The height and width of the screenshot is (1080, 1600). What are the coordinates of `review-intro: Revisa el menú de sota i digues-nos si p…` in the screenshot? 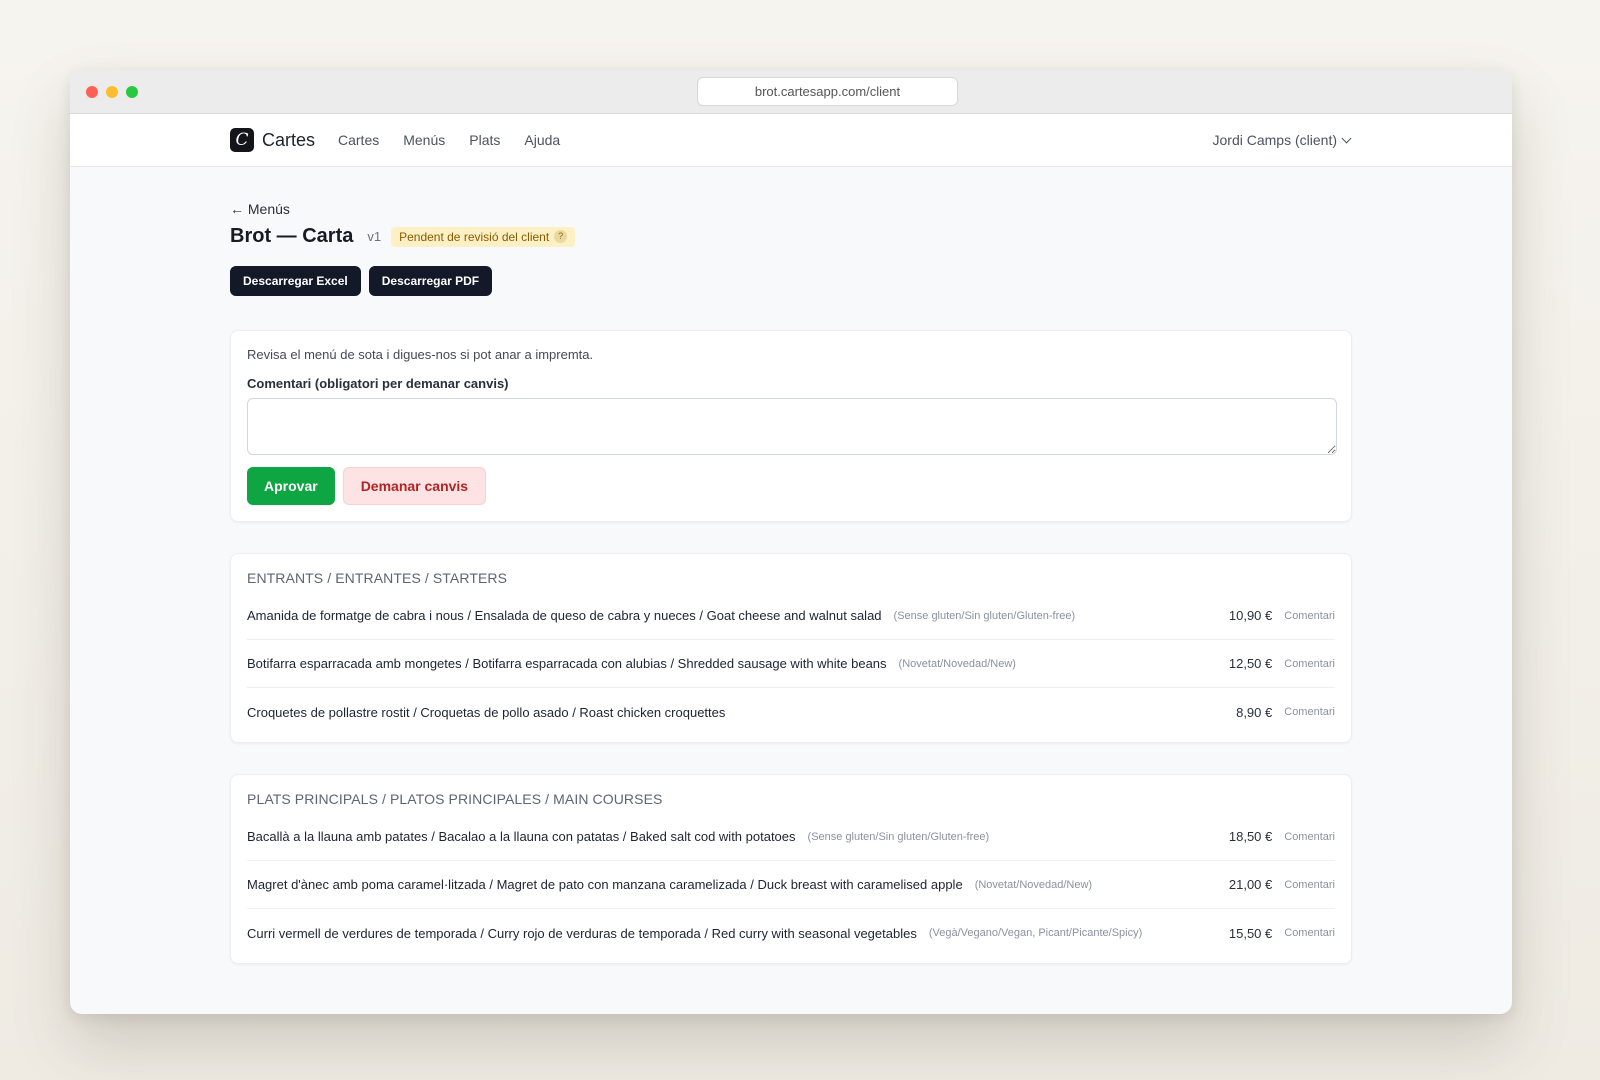 It's located at (420, 354).